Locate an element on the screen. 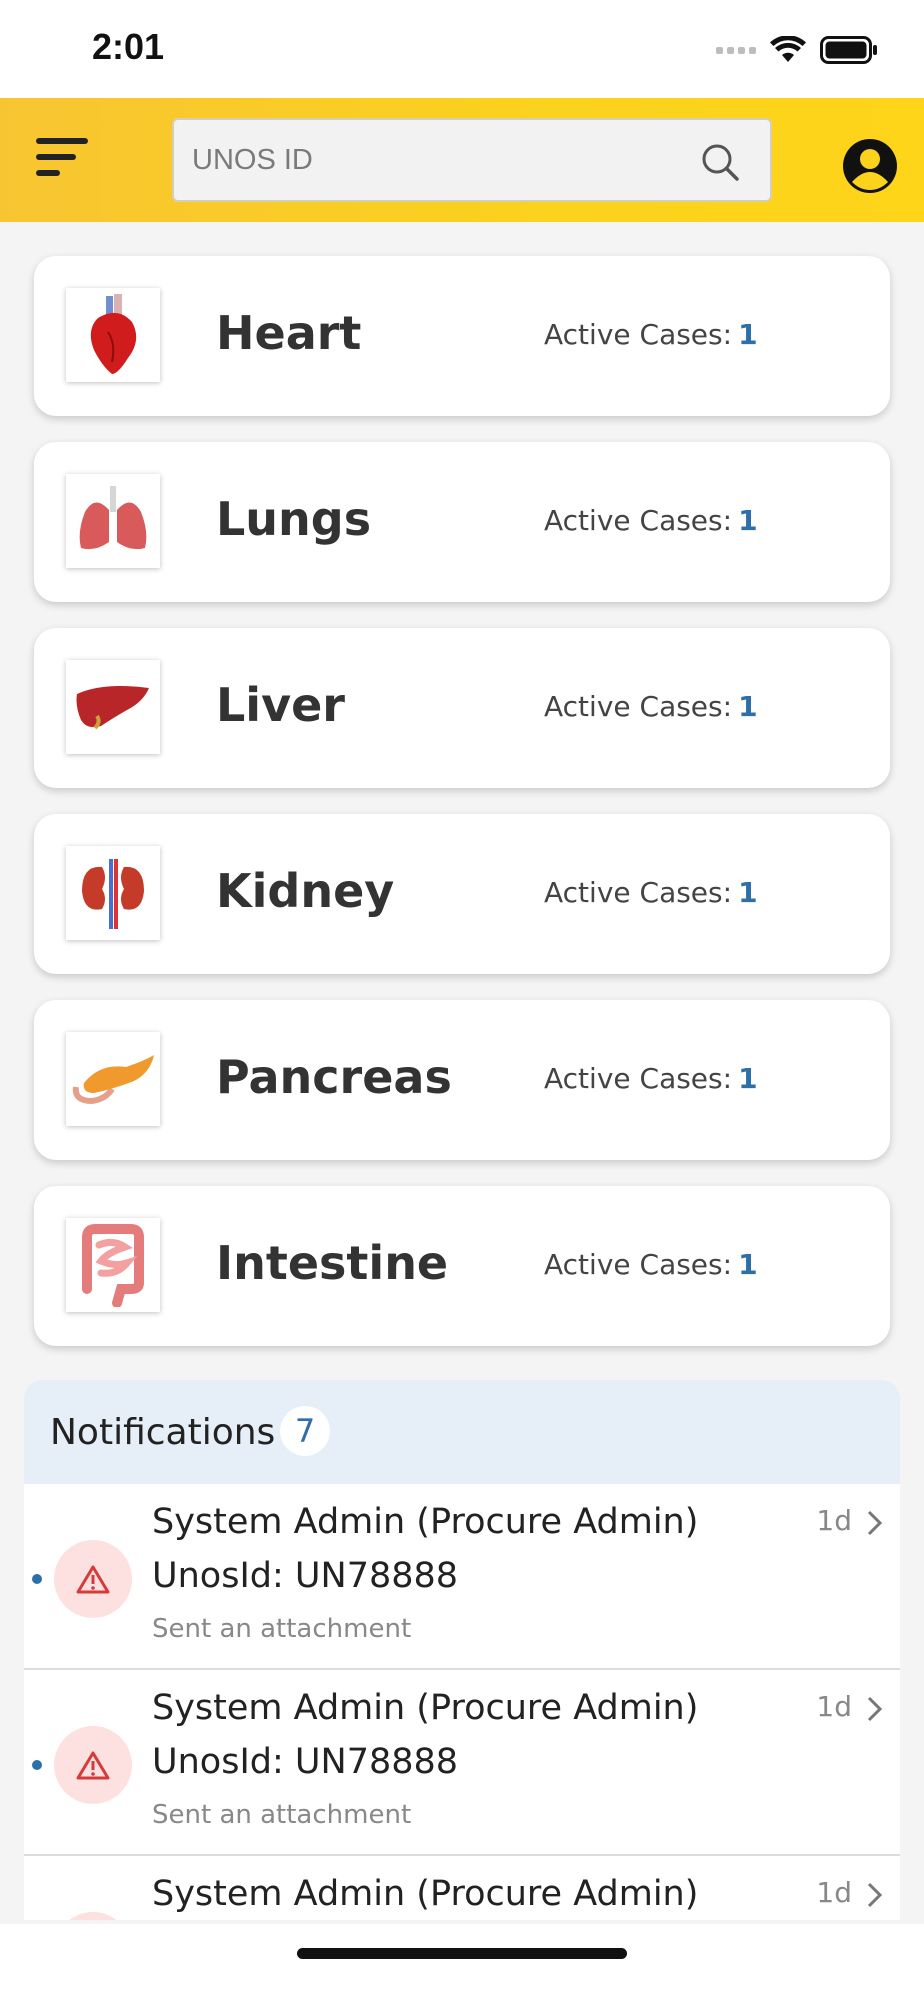 The height and width of the screenshot is (2000, 924). status-bar: 2:01 is located at coordinates (462, 49).